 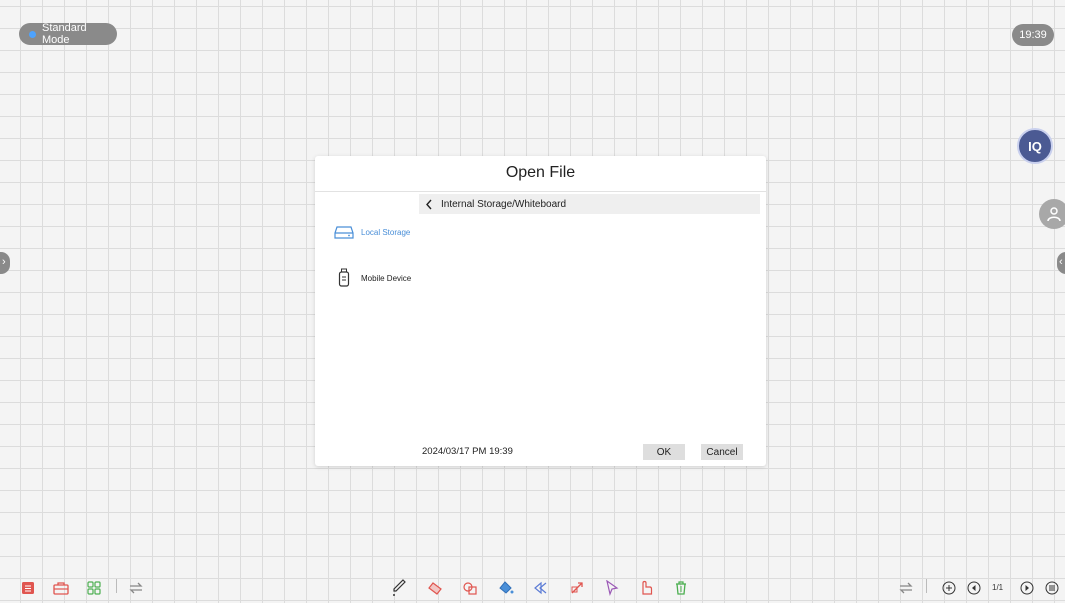 What do you see at coordinates (506, 588) in the screenshot?
I see `fill-icon` at bounding box center [506, 588].